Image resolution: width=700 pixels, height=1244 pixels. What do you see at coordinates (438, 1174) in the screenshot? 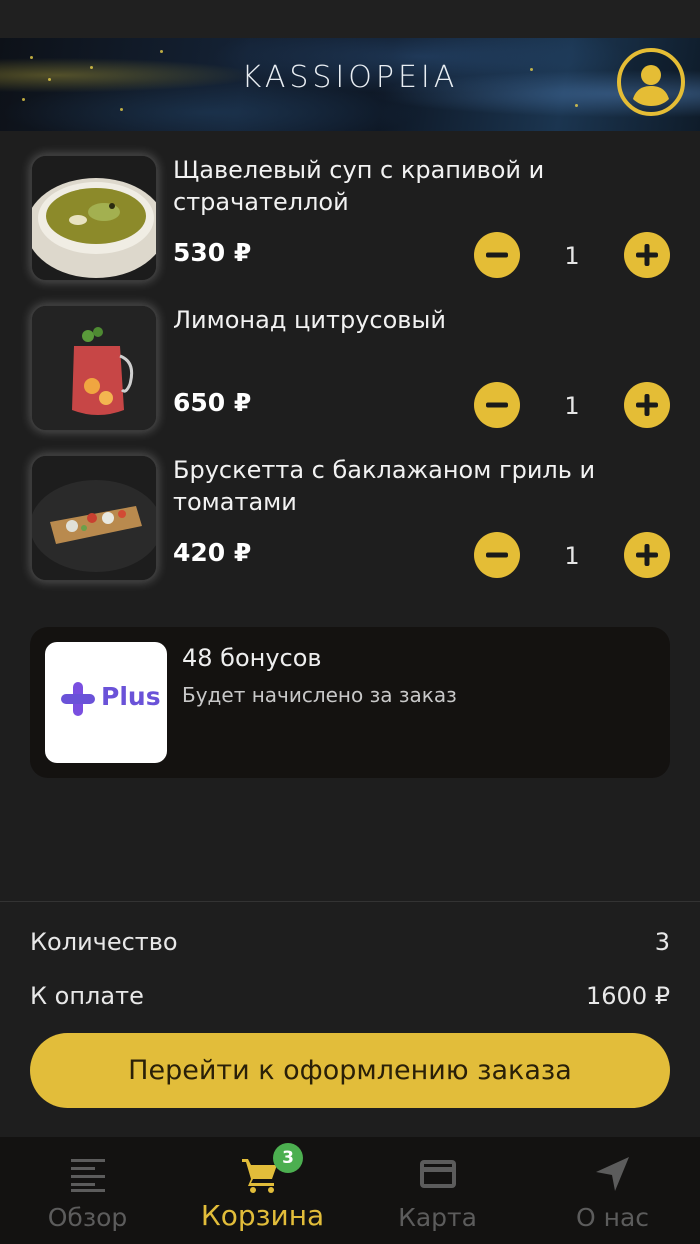
I see `card-icon` at bounding box center [438, 1174].